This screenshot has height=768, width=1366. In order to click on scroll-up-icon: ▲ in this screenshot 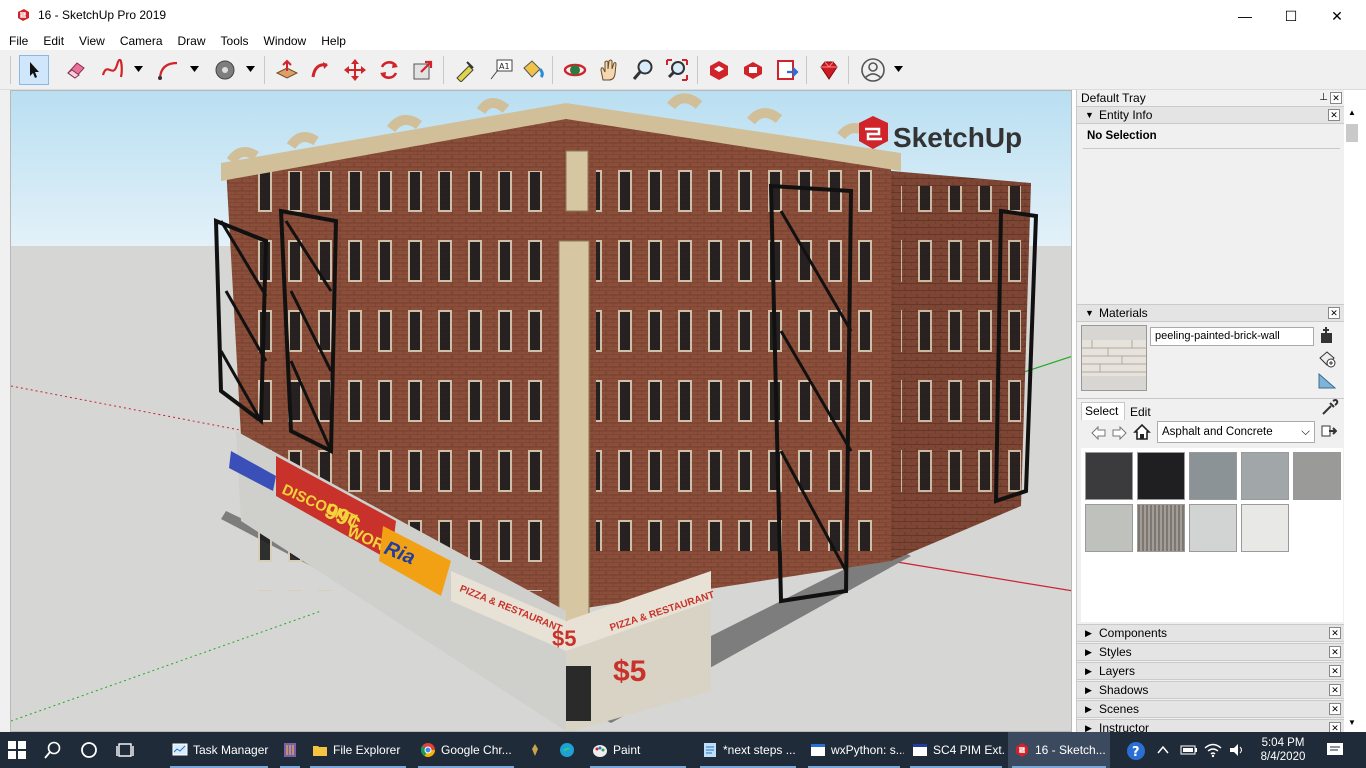, I will do `click(1352, 114)`.